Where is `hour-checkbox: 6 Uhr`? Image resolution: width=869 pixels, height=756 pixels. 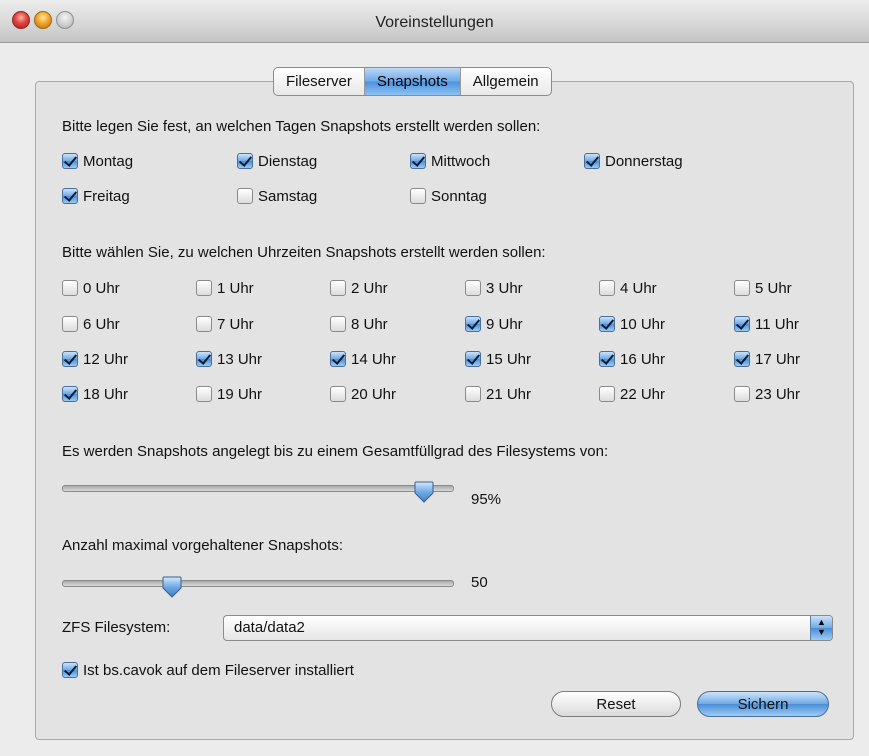 hour-checkbox: 6 Uhr is located at coordinates (91, 324).